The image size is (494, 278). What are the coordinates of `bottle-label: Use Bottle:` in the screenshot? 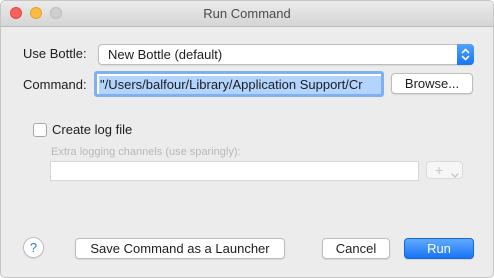 It's located at (55, 53).